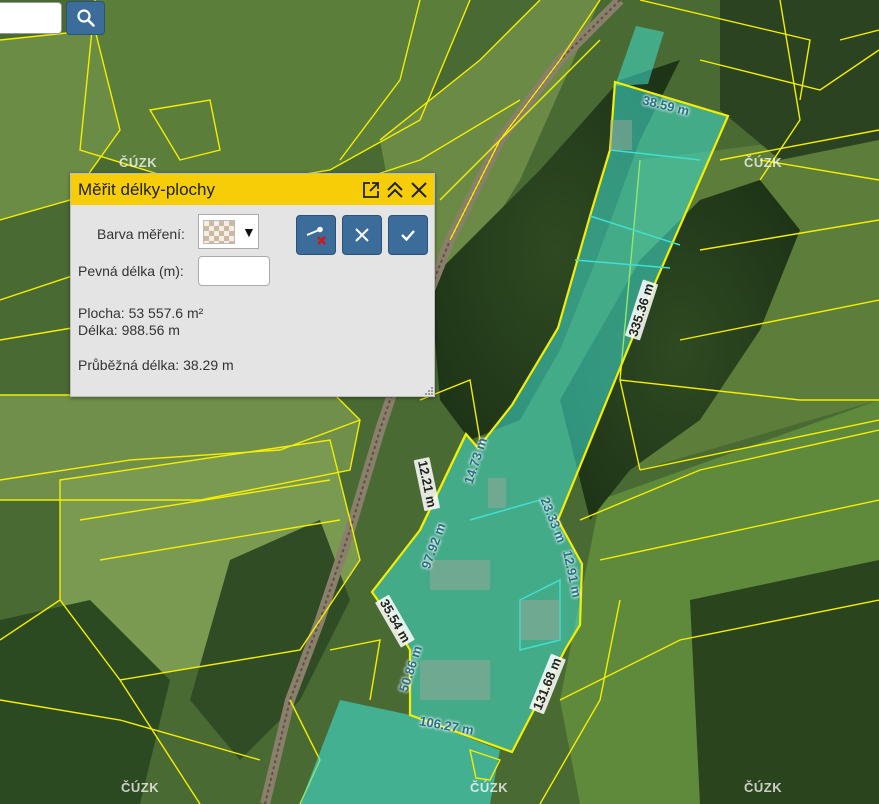 Image resolution: width=879 pixels, height=804 pixels. I want to click on fixed-length-label: Pevná délka (m):, so click(131, 271).